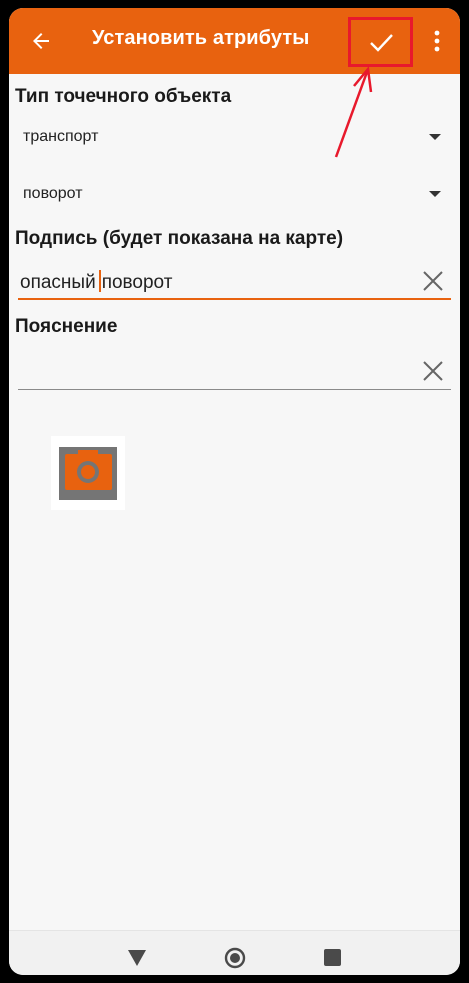  What do you see at coordinates (137, 282) in the screenshot?
I see `caption-text-after: поворот` at bounding box center [137, 282].